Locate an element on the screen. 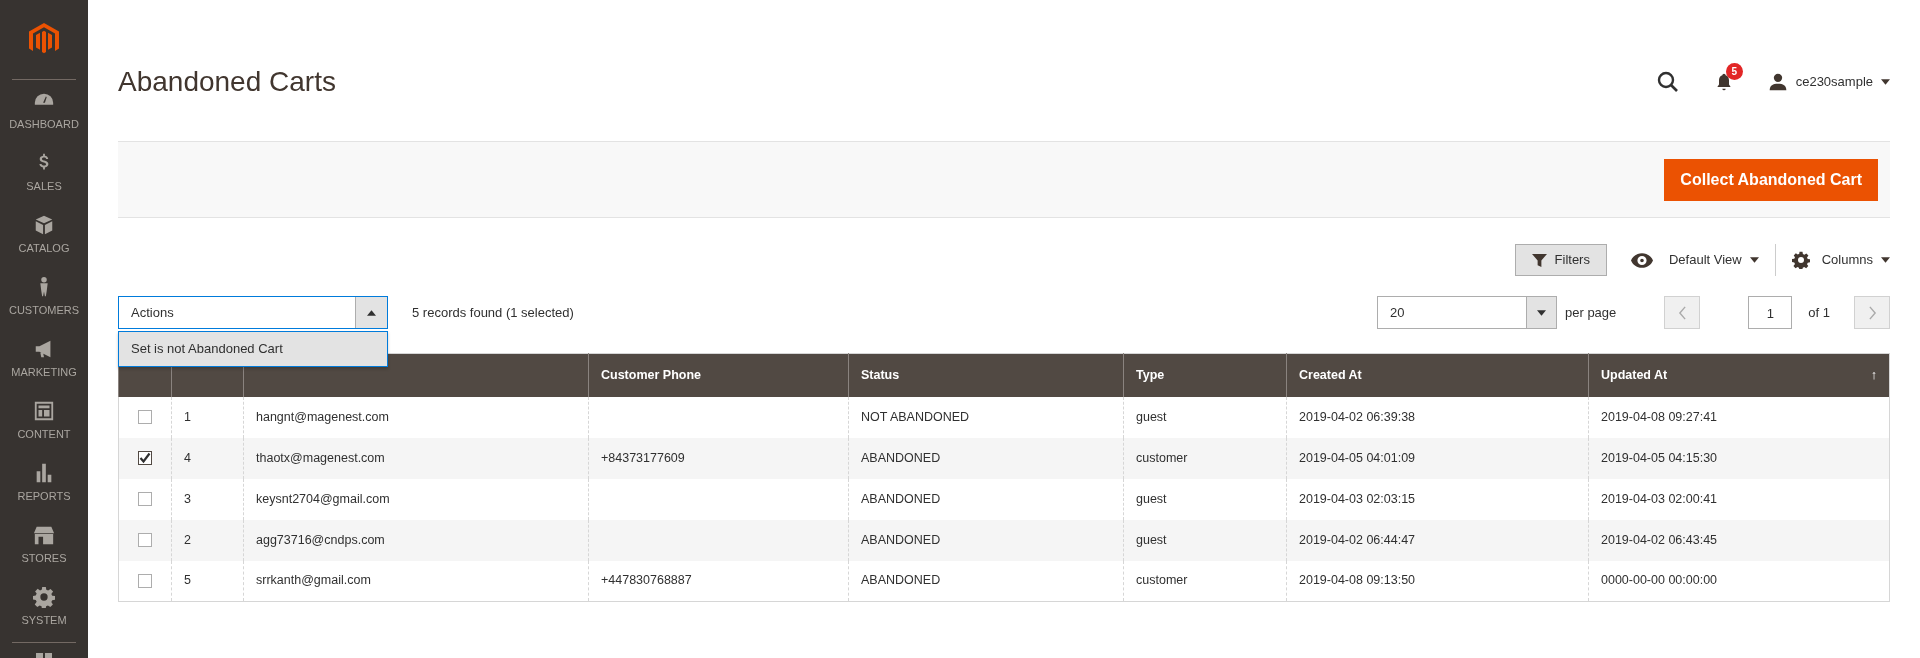  table-cell: keysnt2704@gmail.com is located at coordinates (323, 498).